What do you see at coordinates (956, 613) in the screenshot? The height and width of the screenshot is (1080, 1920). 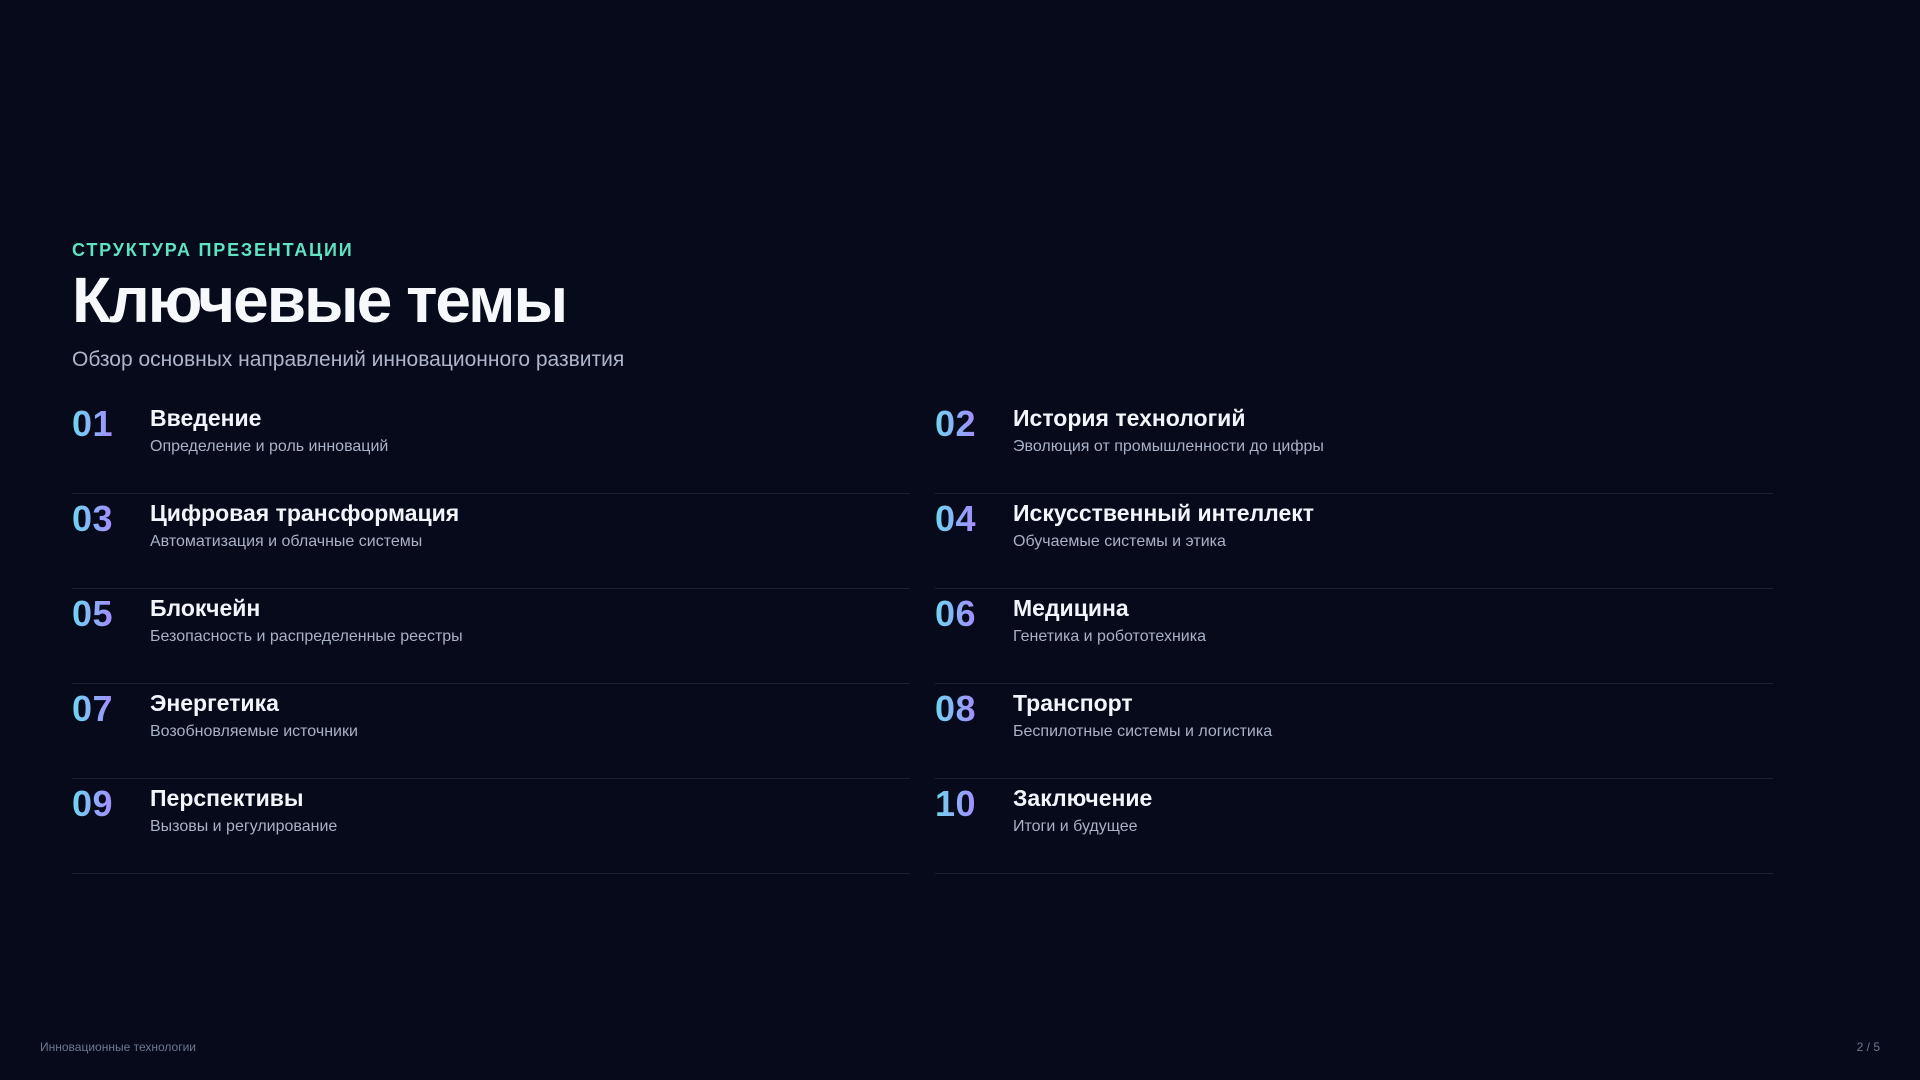 I see `topic-number: 06` at bounding box center [956, 613].